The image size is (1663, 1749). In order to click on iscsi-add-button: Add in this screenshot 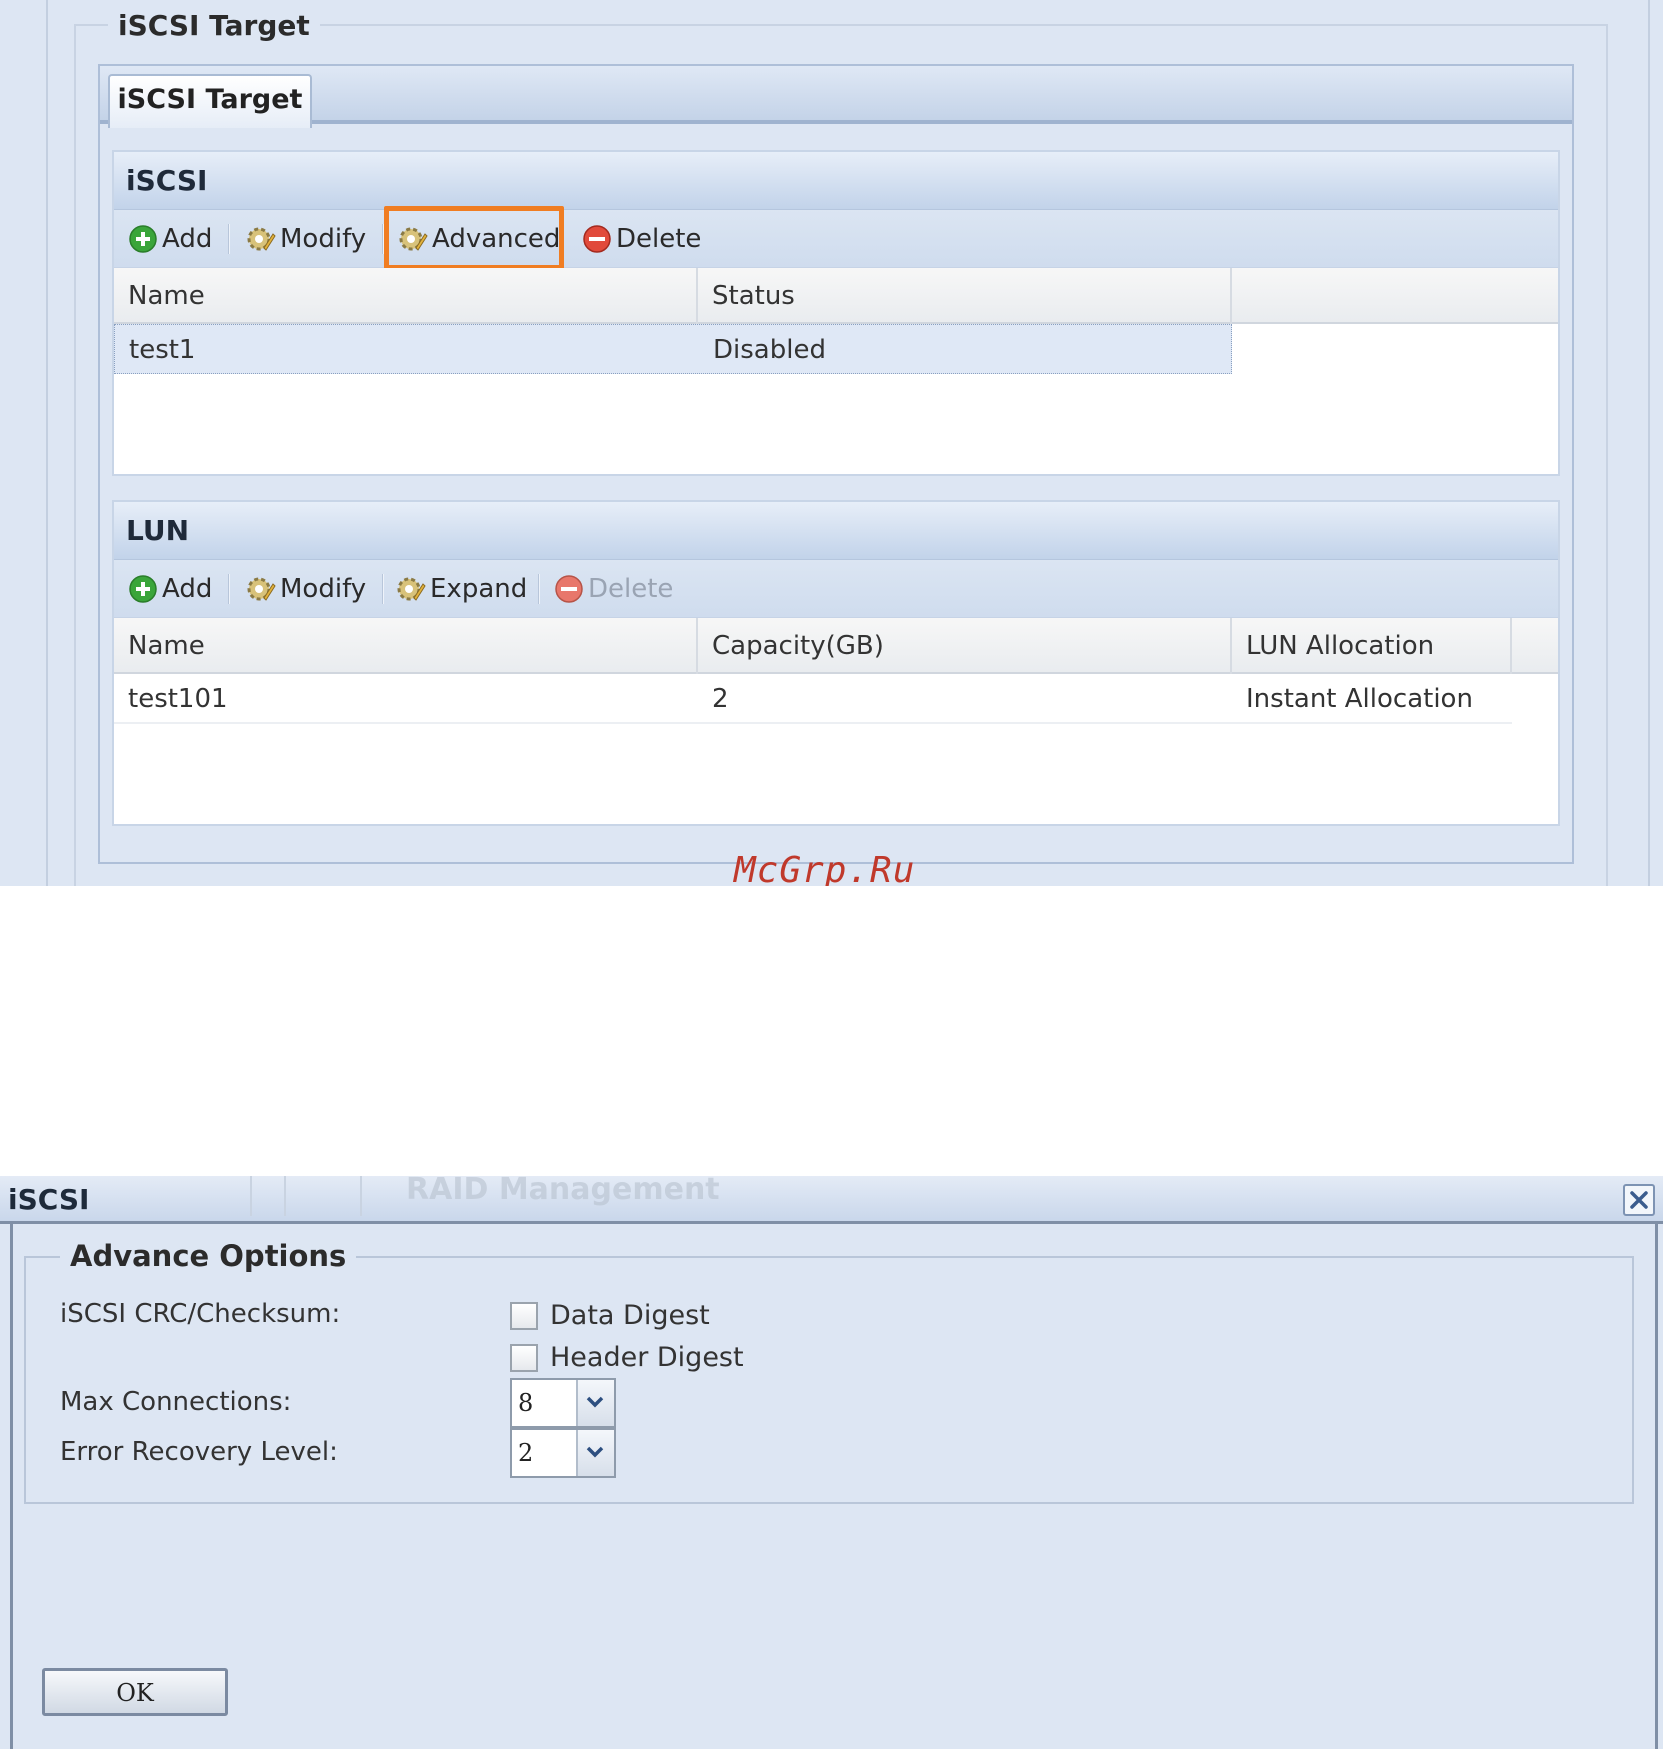, I will do `click(170, 239)`.